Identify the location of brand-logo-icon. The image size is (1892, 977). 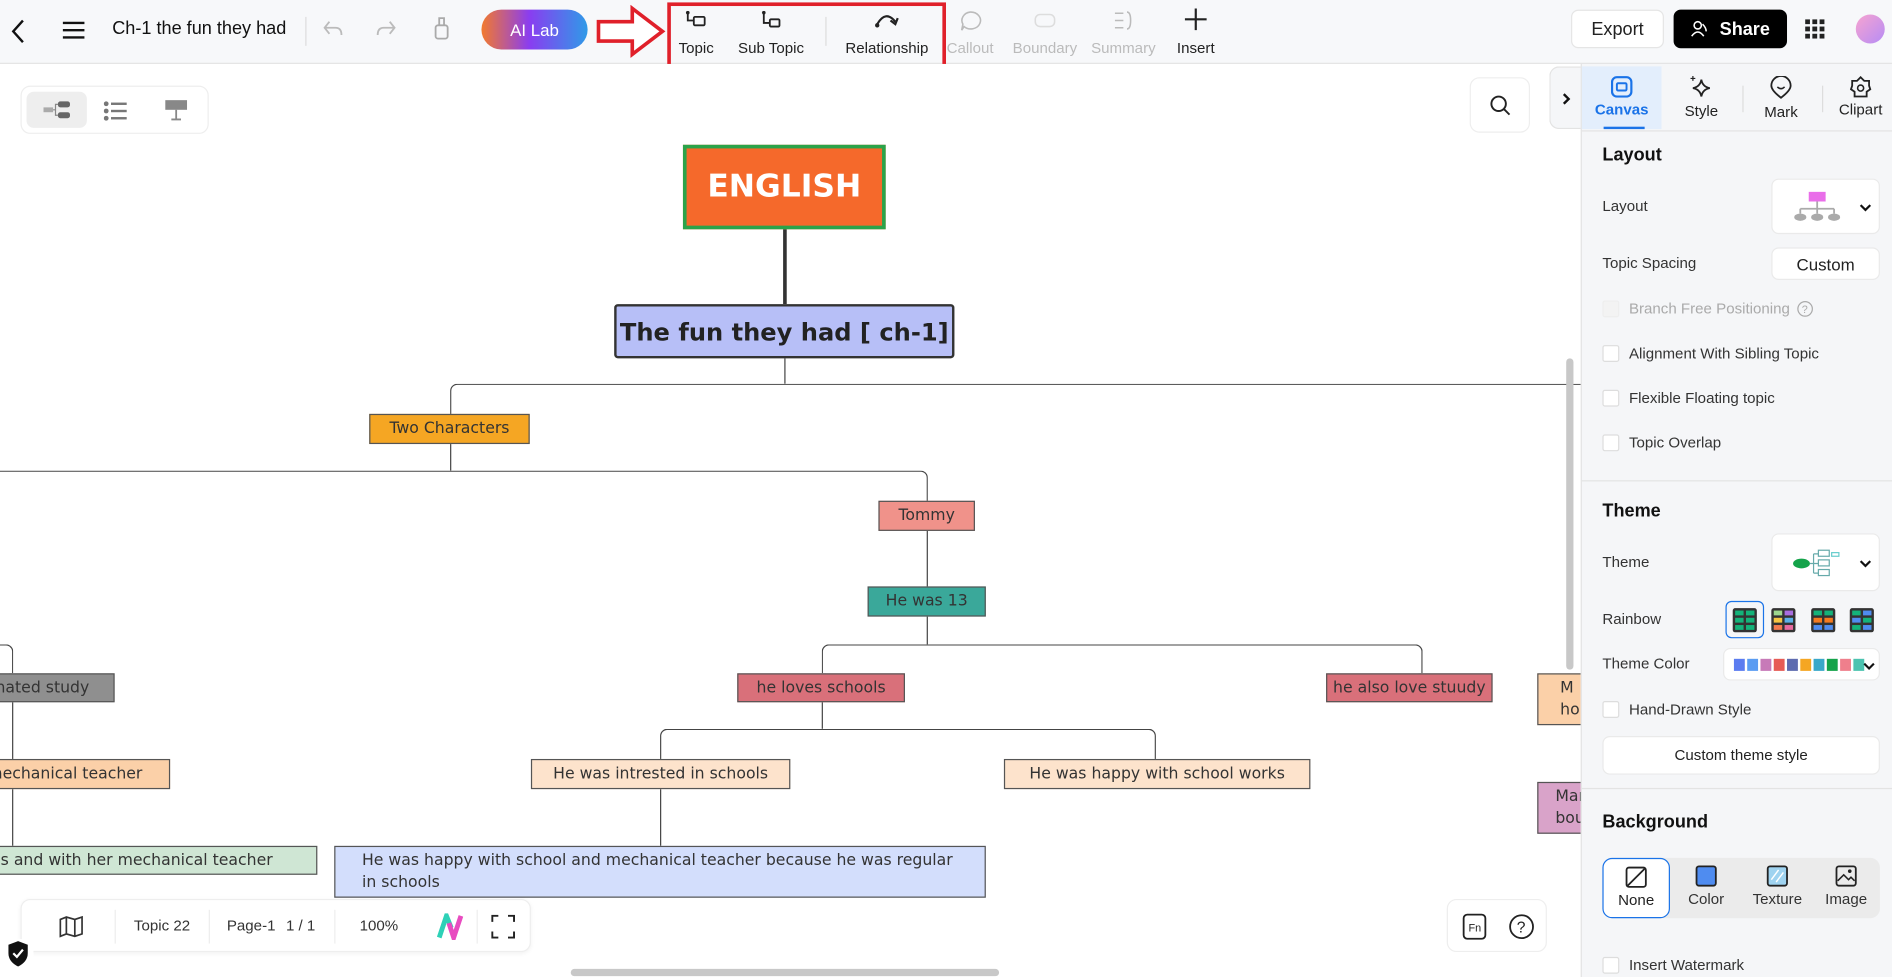
(450, 926).